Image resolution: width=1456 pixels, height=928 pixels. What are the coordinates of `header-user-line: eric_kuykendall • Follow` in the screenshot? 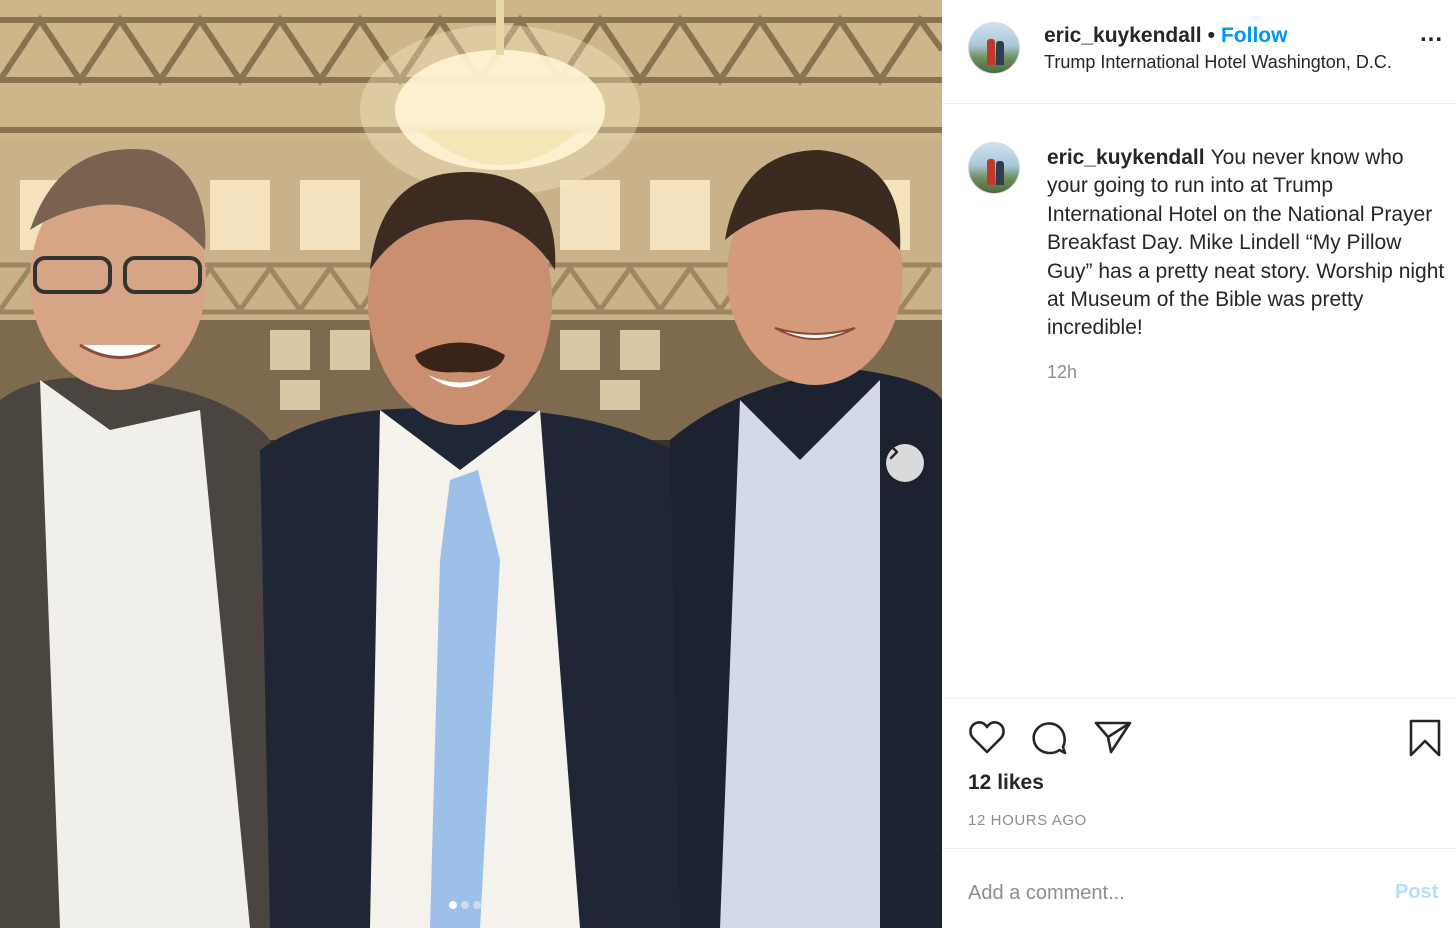 It's located at (1165, 36).